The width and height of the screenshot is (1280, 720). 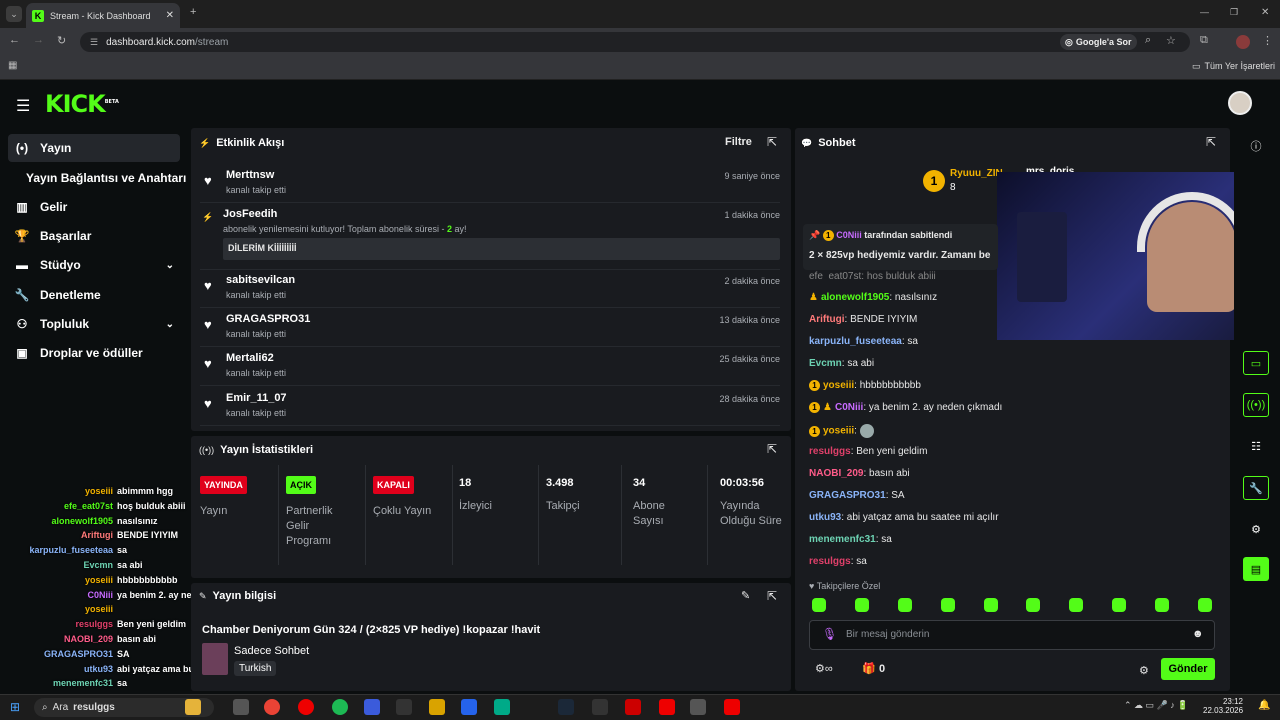 I want to click on sidebar-item-2: ▥ Gelir, so click(x=94, y=207).